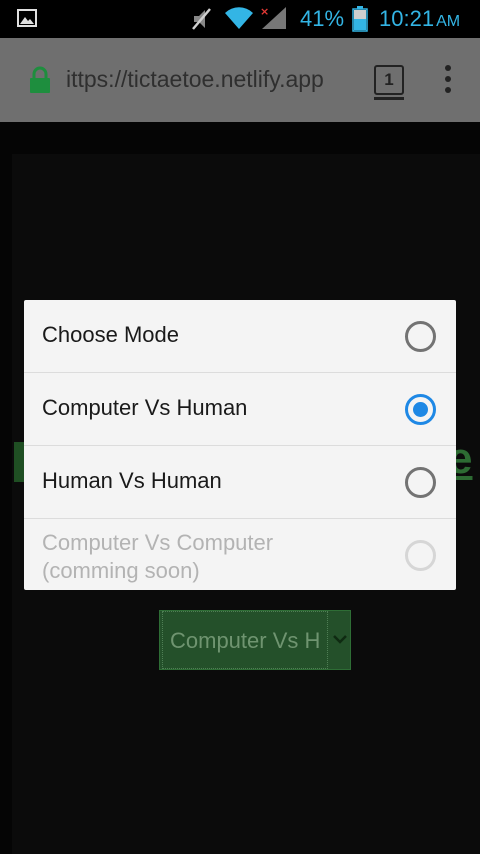  Describe the element at coordinates (132, 480) in the screenshot. I see `option-label: Human Vs Human` at that location.